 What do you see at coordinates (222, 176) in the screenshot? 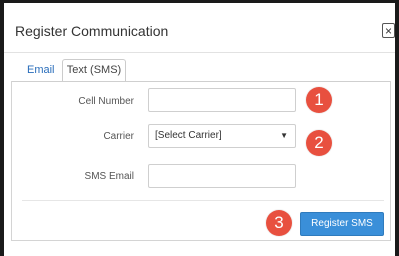
I see `sms-email-input` at bounding box center [222, 176].